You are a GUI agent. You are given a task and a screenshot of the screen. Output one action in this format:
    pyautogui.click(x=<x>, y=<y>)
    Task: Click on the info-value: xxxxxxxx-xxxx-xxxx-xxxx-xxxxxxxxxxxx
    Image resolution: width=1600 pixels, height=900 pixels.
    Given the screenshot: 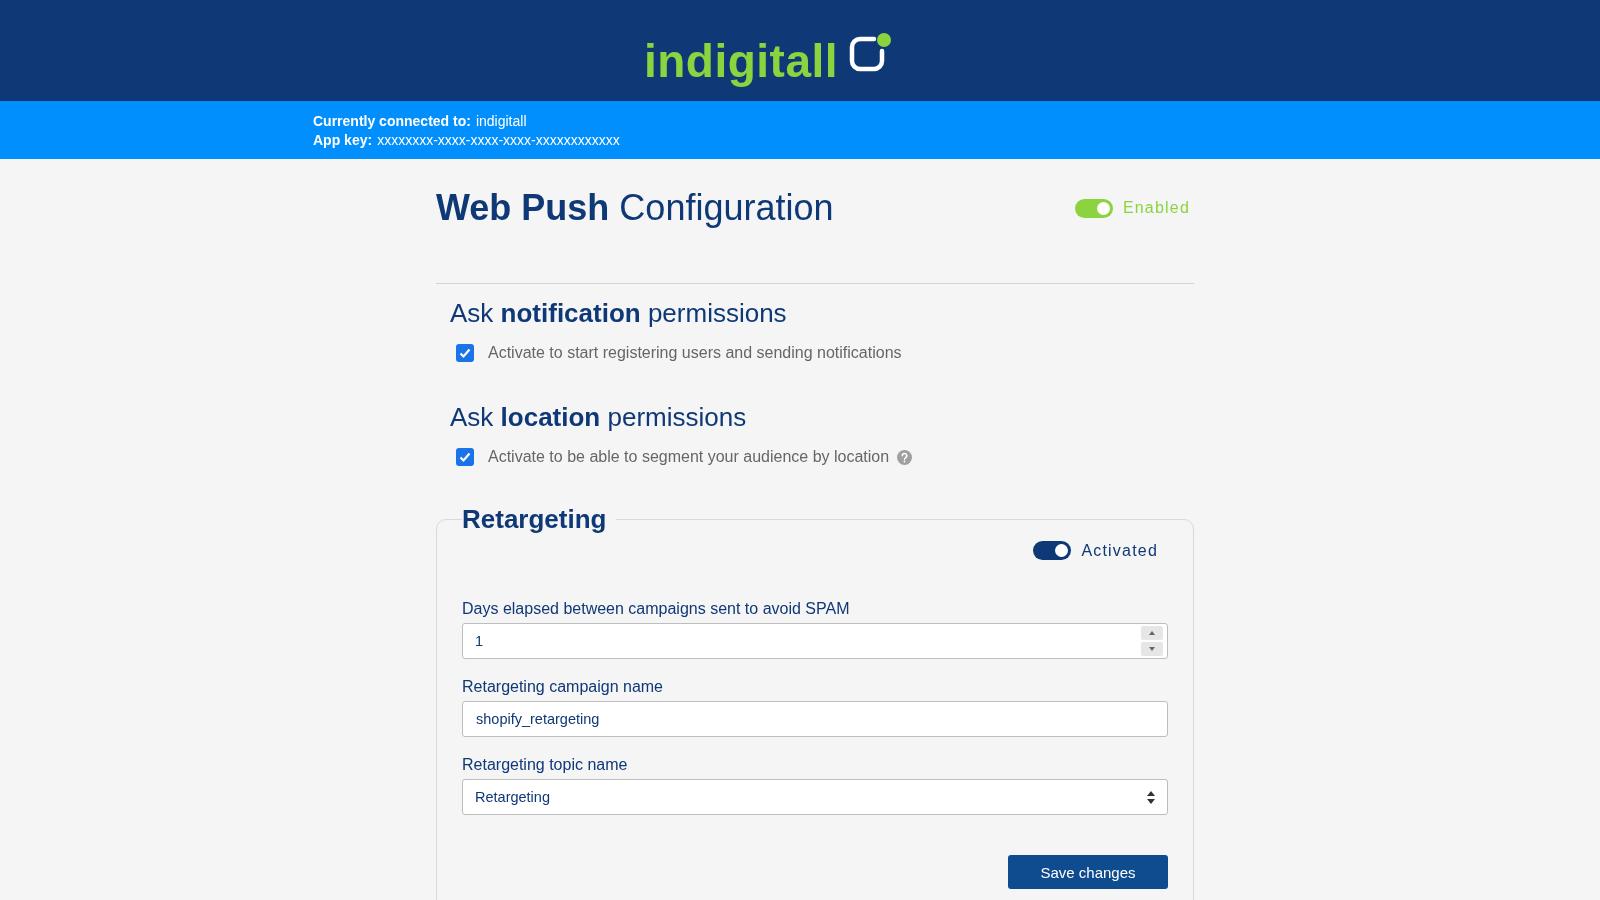 What is the action you would take?
    pyautogui.click(x=498, y=140)
    